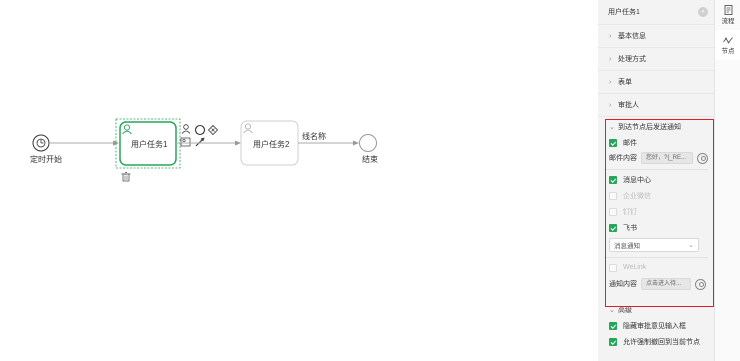 This screenshot has width=740, height=361. Describe the element at coordinates (632, 36) in the screenshot. I see `section-label: 基本信息` at that location.